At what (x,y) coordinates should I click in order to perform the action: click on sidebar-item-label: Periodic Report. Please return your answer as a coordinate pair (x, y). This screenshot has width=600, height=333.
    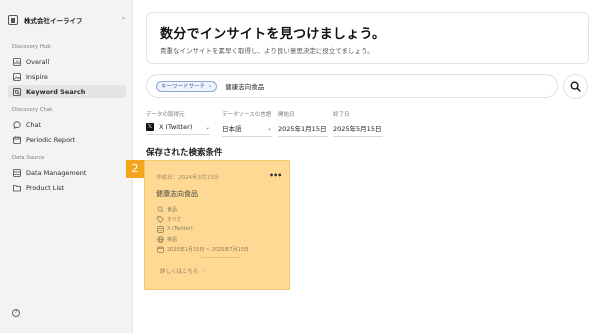
    Looking at the image, I should click on (51, 139).